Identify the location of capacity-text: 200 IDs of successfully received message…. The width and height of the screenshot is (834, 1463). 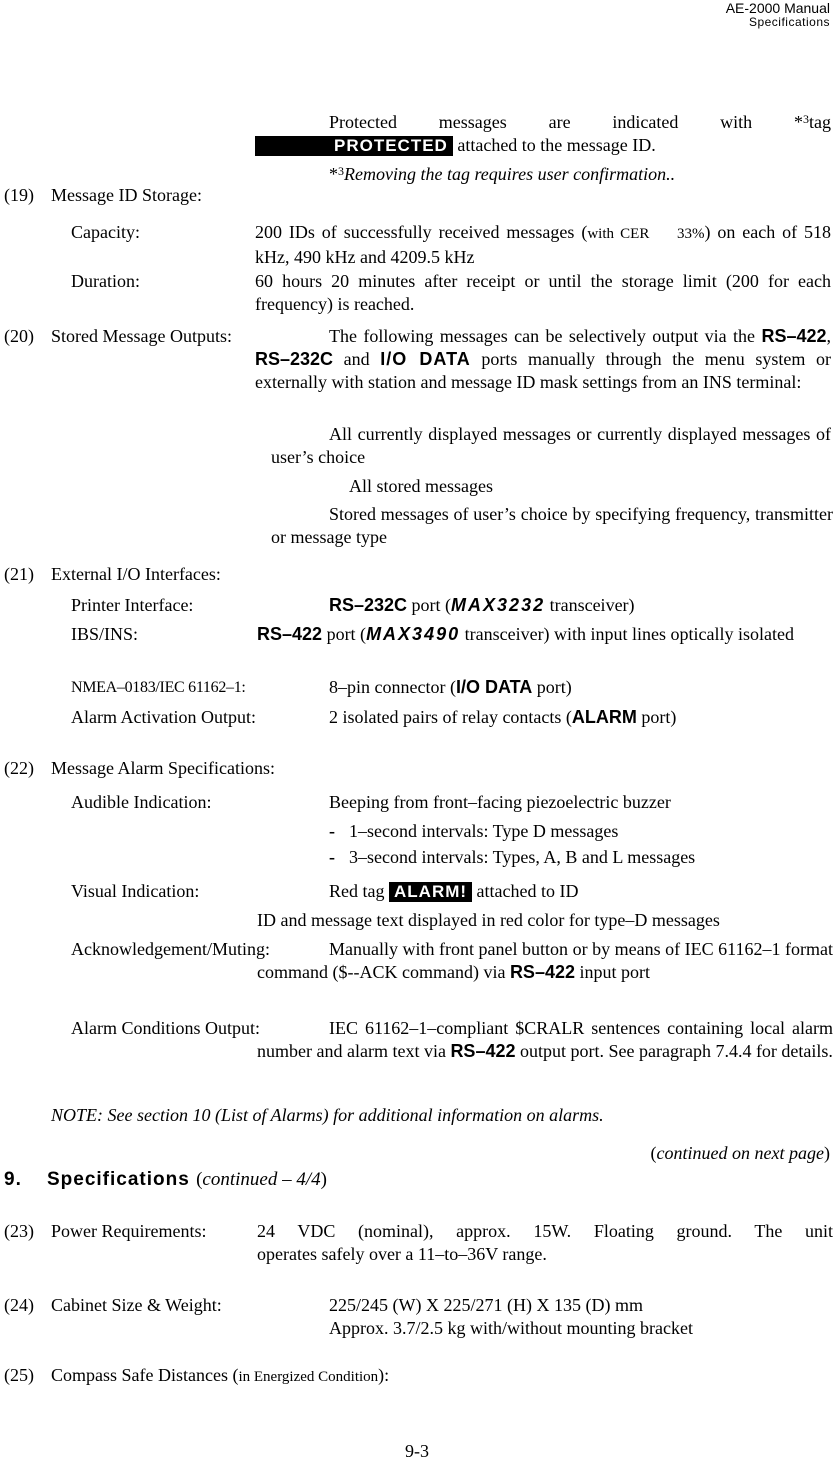
(543, 244).